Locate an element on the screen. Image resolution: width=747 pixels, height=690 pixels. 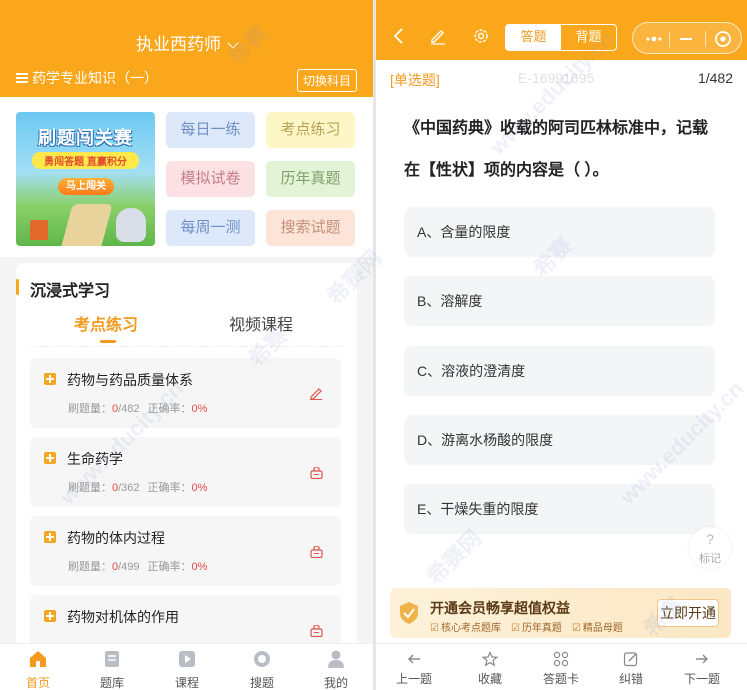
banner-mascot-illustration is located at coordinates (131, 225).